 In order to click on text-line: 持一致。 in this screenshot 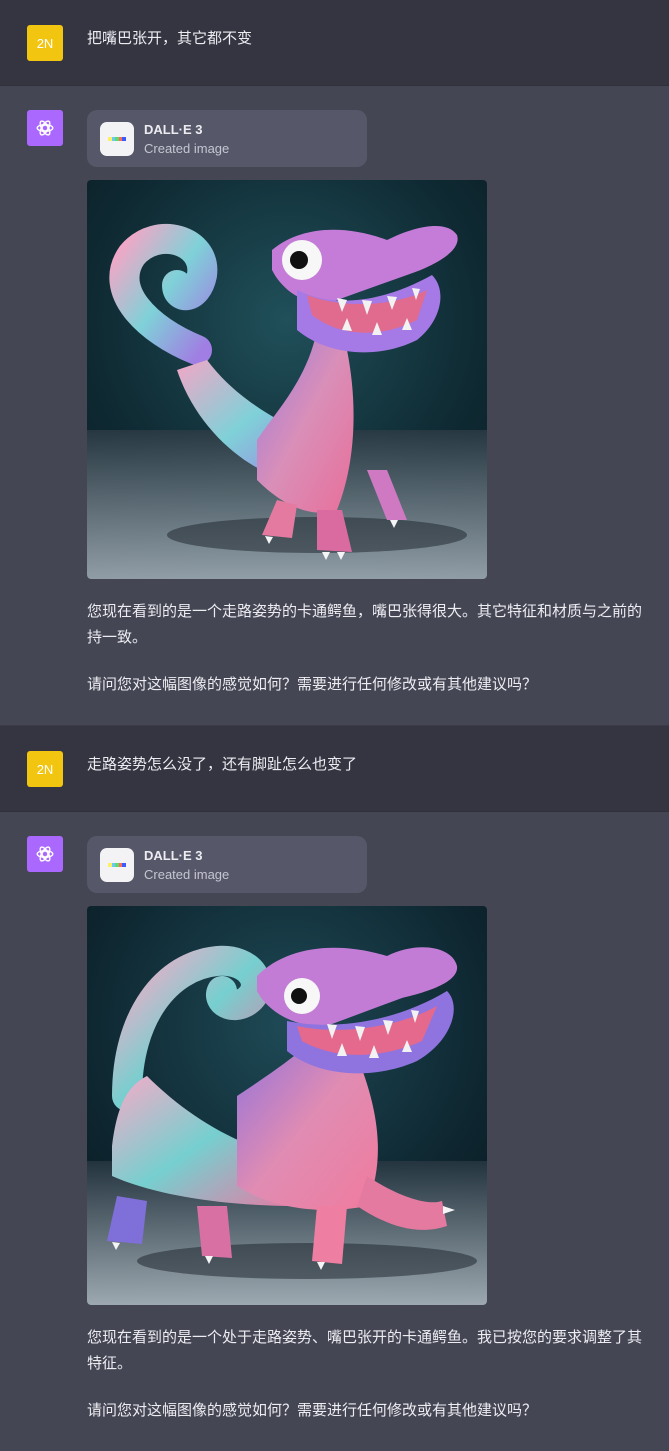, I will do `click(117, 637)`.